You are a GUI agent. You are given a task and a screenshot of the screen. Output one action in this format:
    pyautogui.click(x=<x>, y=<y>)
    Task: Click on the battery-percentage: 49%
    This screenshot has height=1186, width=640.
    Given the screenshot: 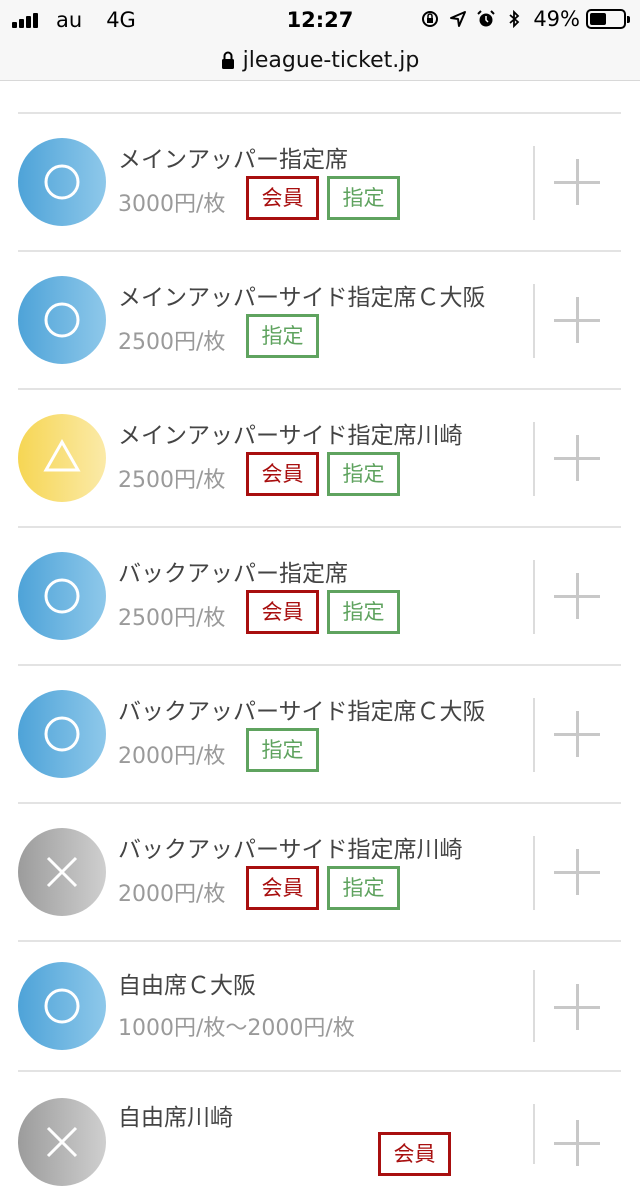 What is the action you would take?
    pyautogui.click(x=556, y=19)
    